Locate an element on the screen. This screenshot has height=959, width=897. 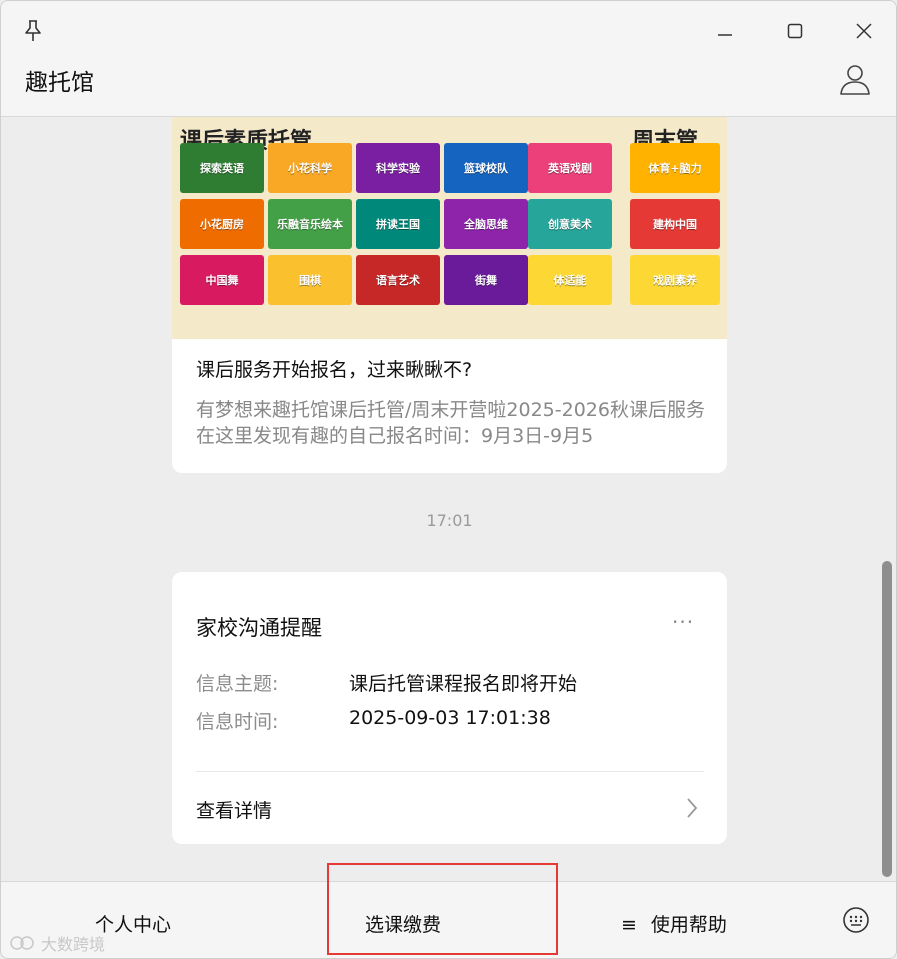
banner-tile-label: 小花厨房 is located at coordinates (222, 224).